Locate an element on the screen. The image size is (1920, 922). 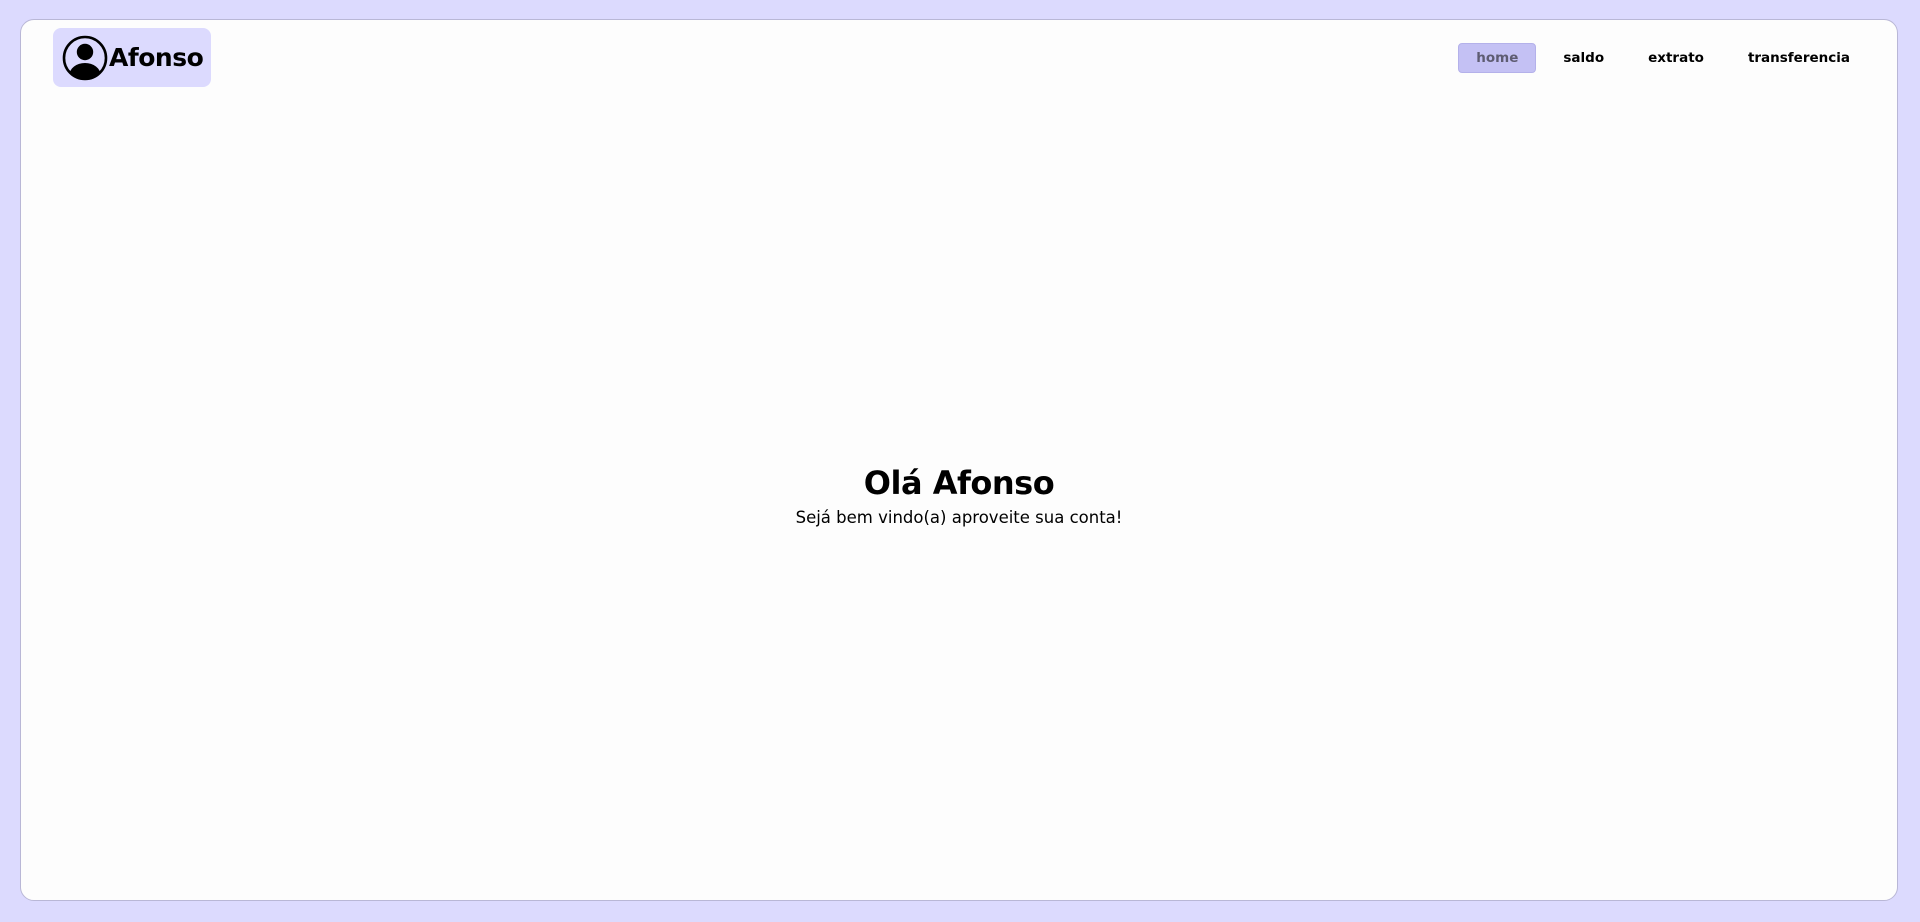
nav-home: home is located at coordinates (1497, 58).